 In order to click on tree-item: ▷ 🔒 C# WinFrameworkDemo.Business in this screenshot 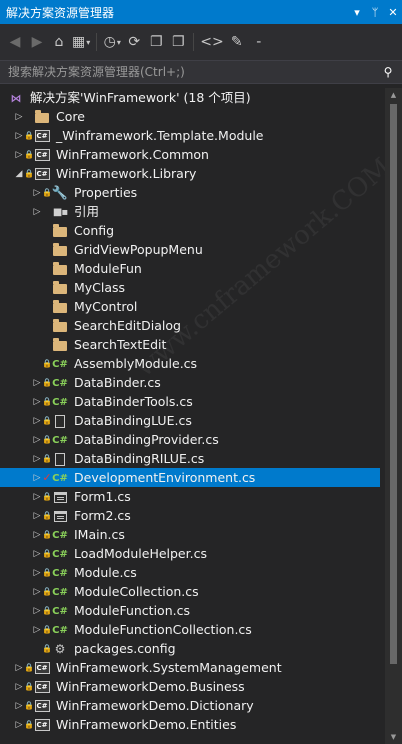, I will do `click(190, 686)`.